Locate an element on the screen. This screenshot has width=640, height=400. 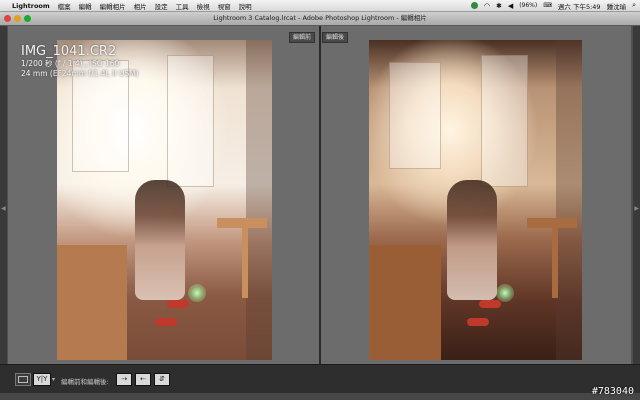
bluetooth-icon: ✱ is located at coordinates (499, 6).